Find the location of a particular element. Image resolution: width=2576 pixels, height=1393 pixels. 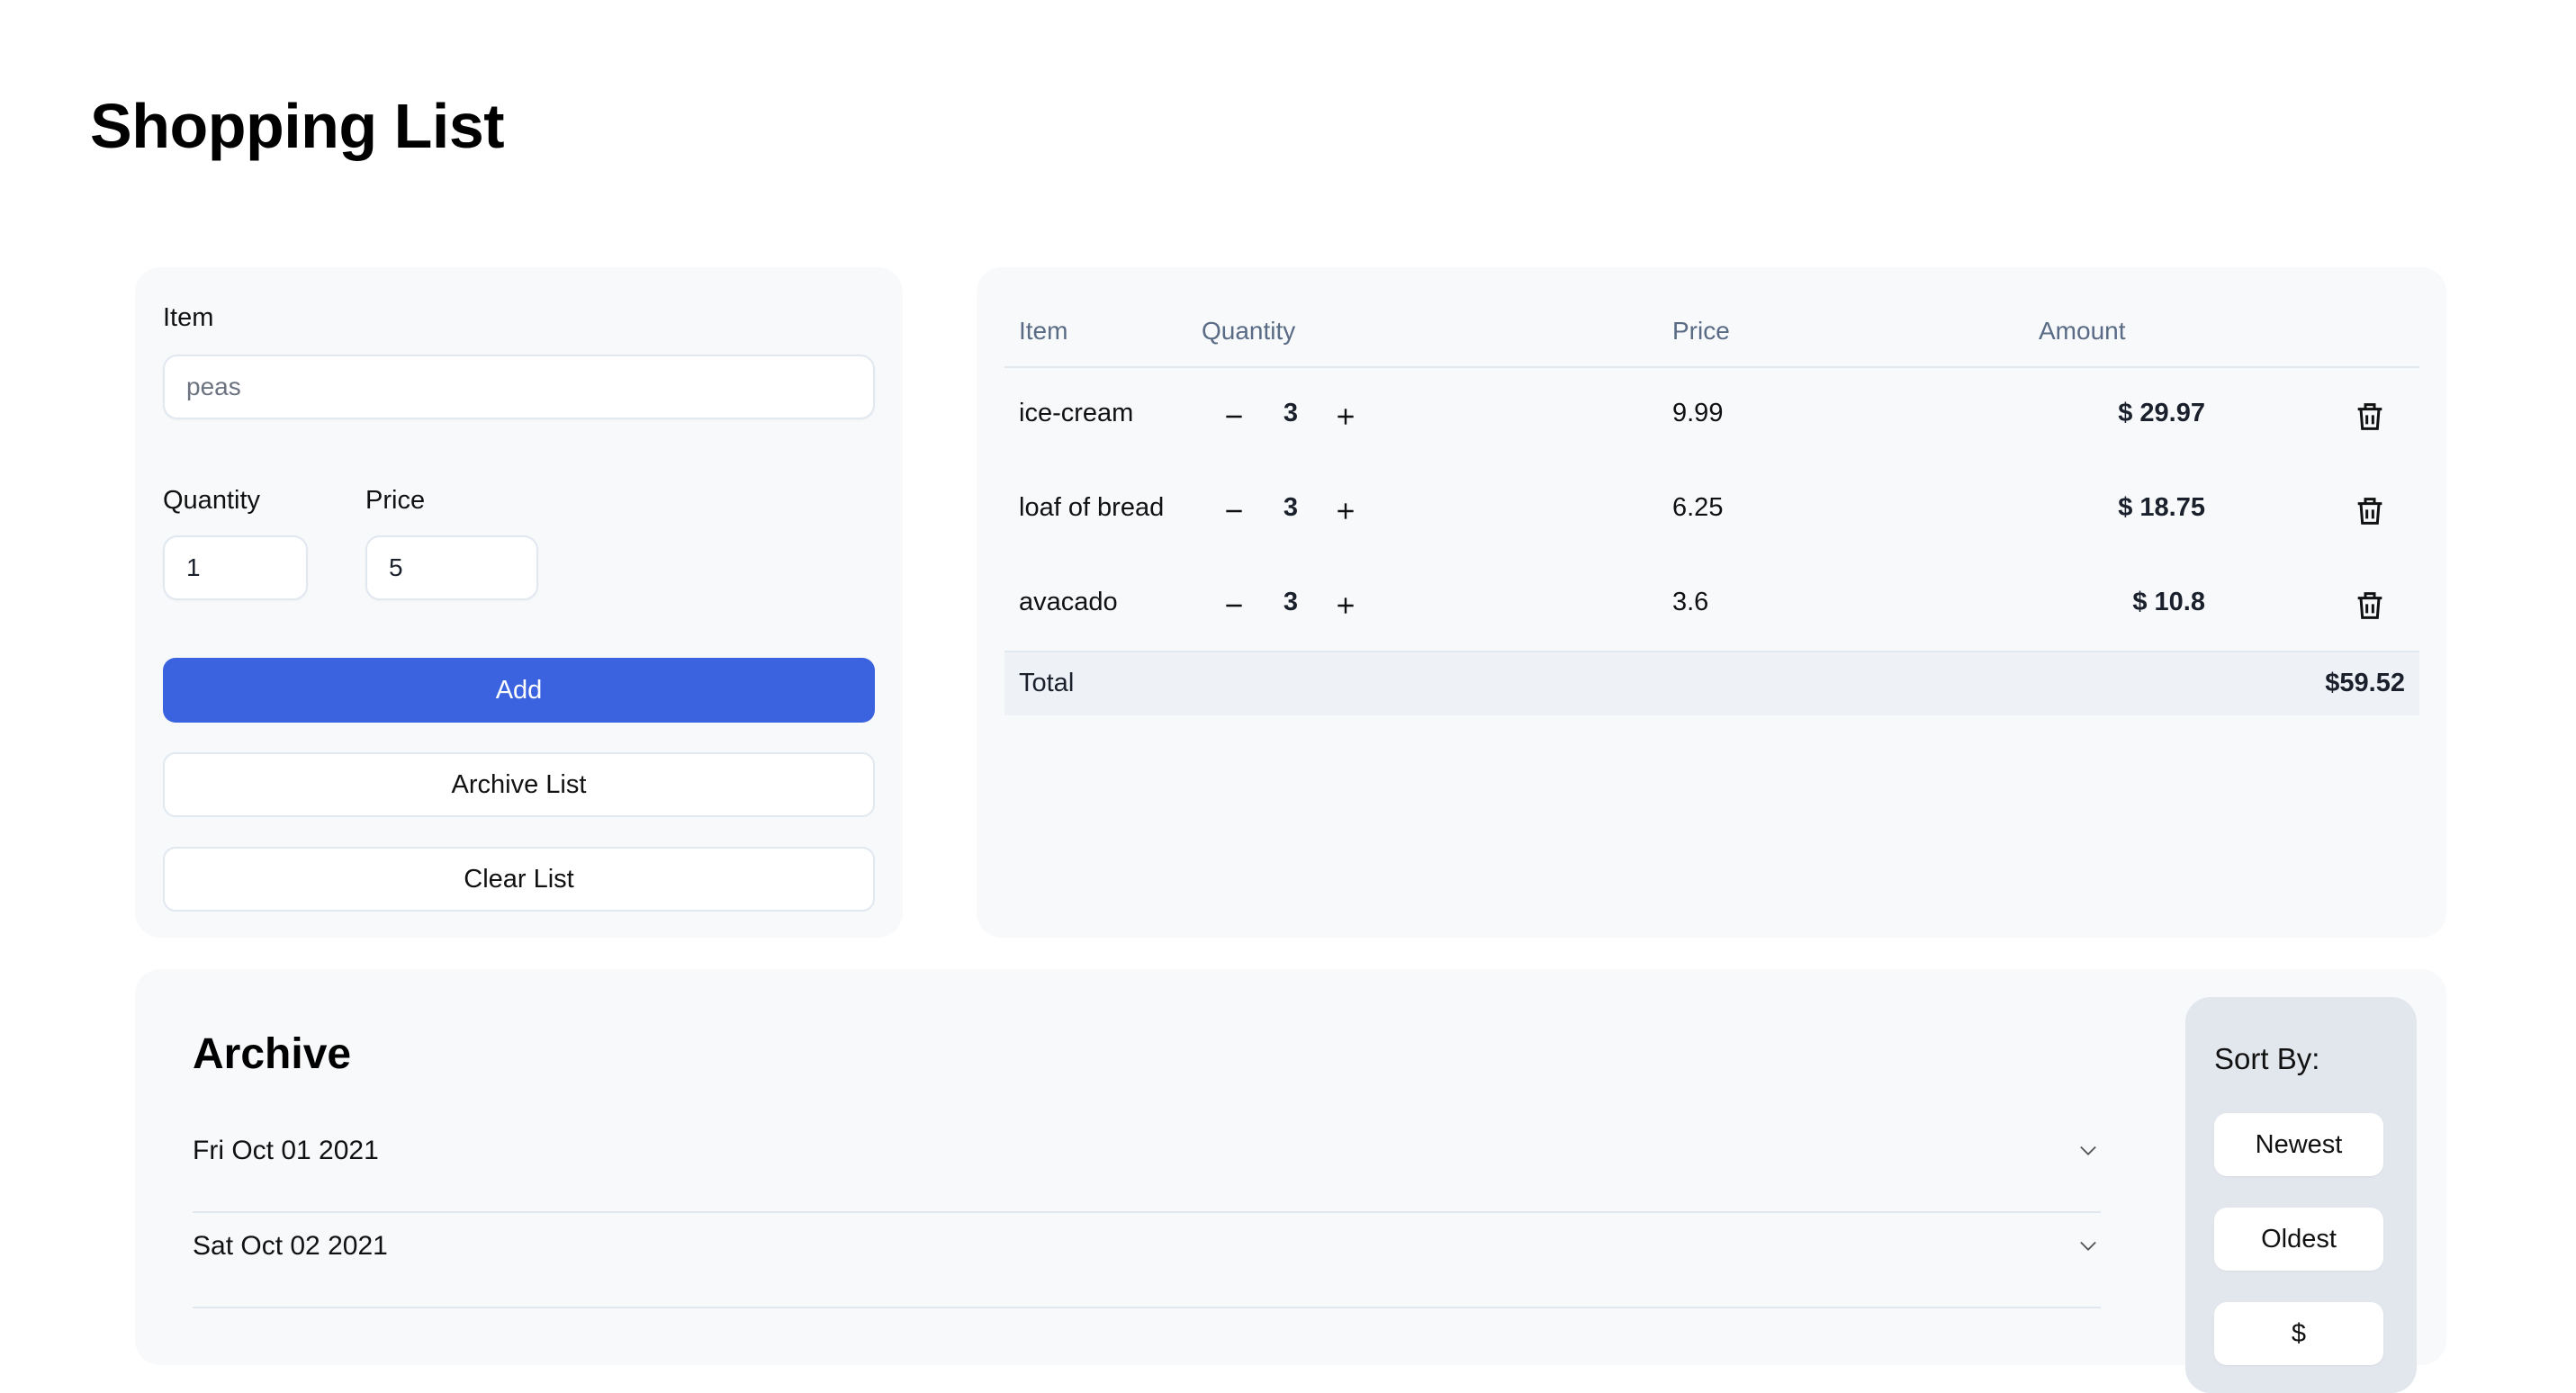

archive-item-date: Sat Oct 02 2021 is located at coordinates (290, 1246).